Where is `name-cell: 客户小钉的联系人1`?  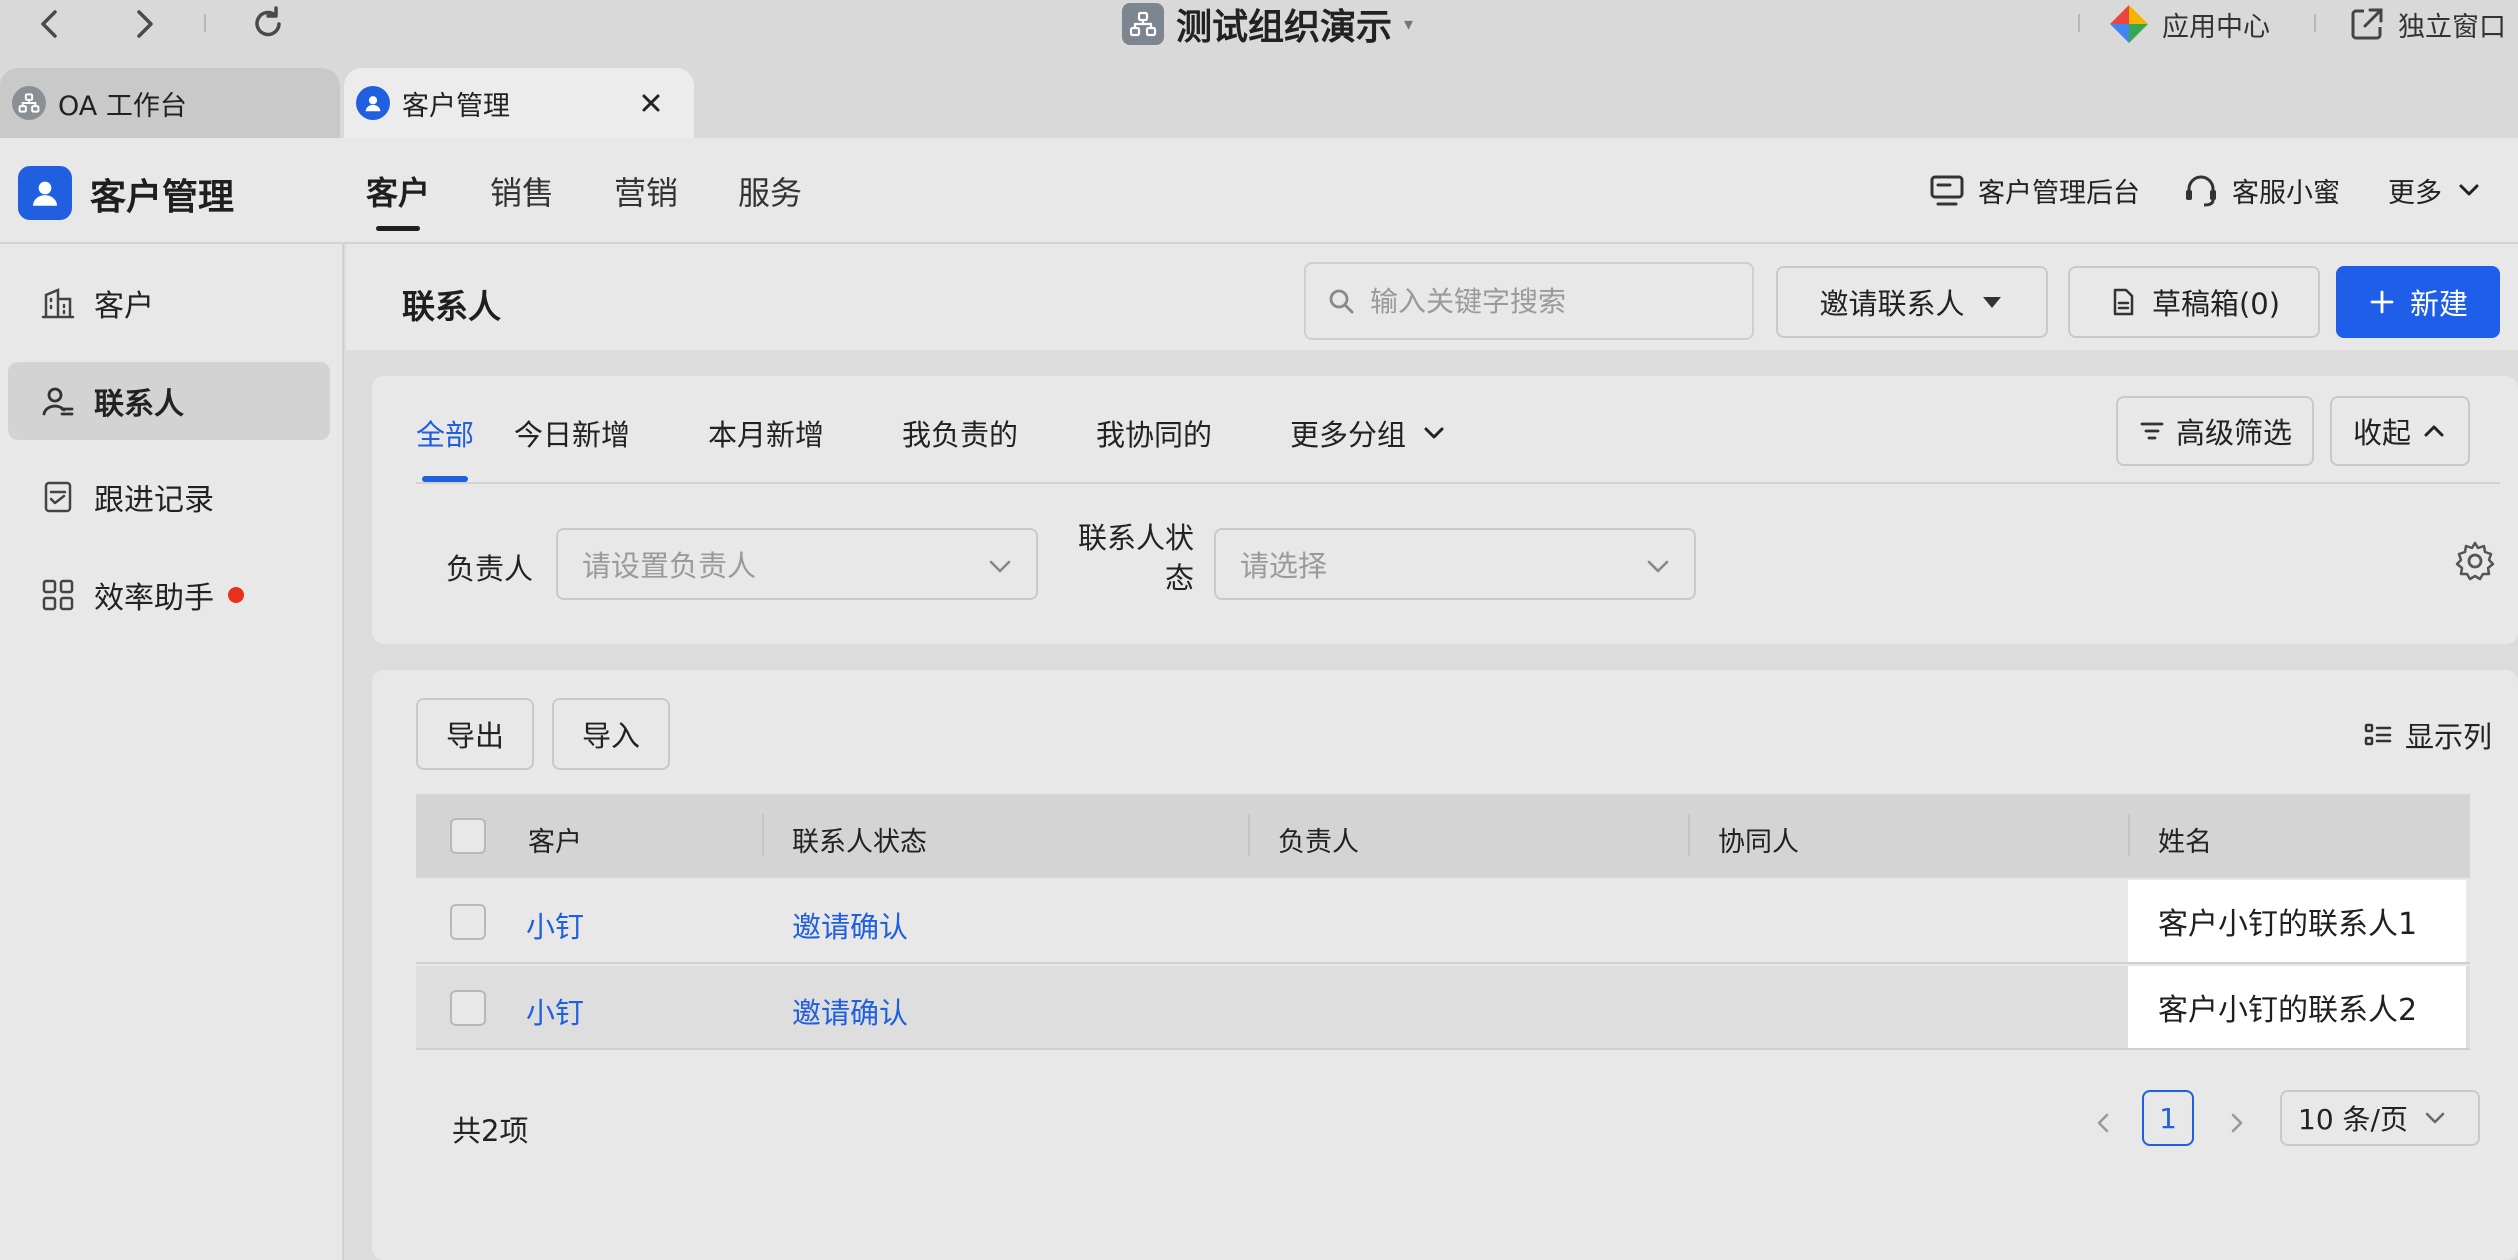 name-cell: 客户小钉的联系人1 is located at coordinates (2297, 921).